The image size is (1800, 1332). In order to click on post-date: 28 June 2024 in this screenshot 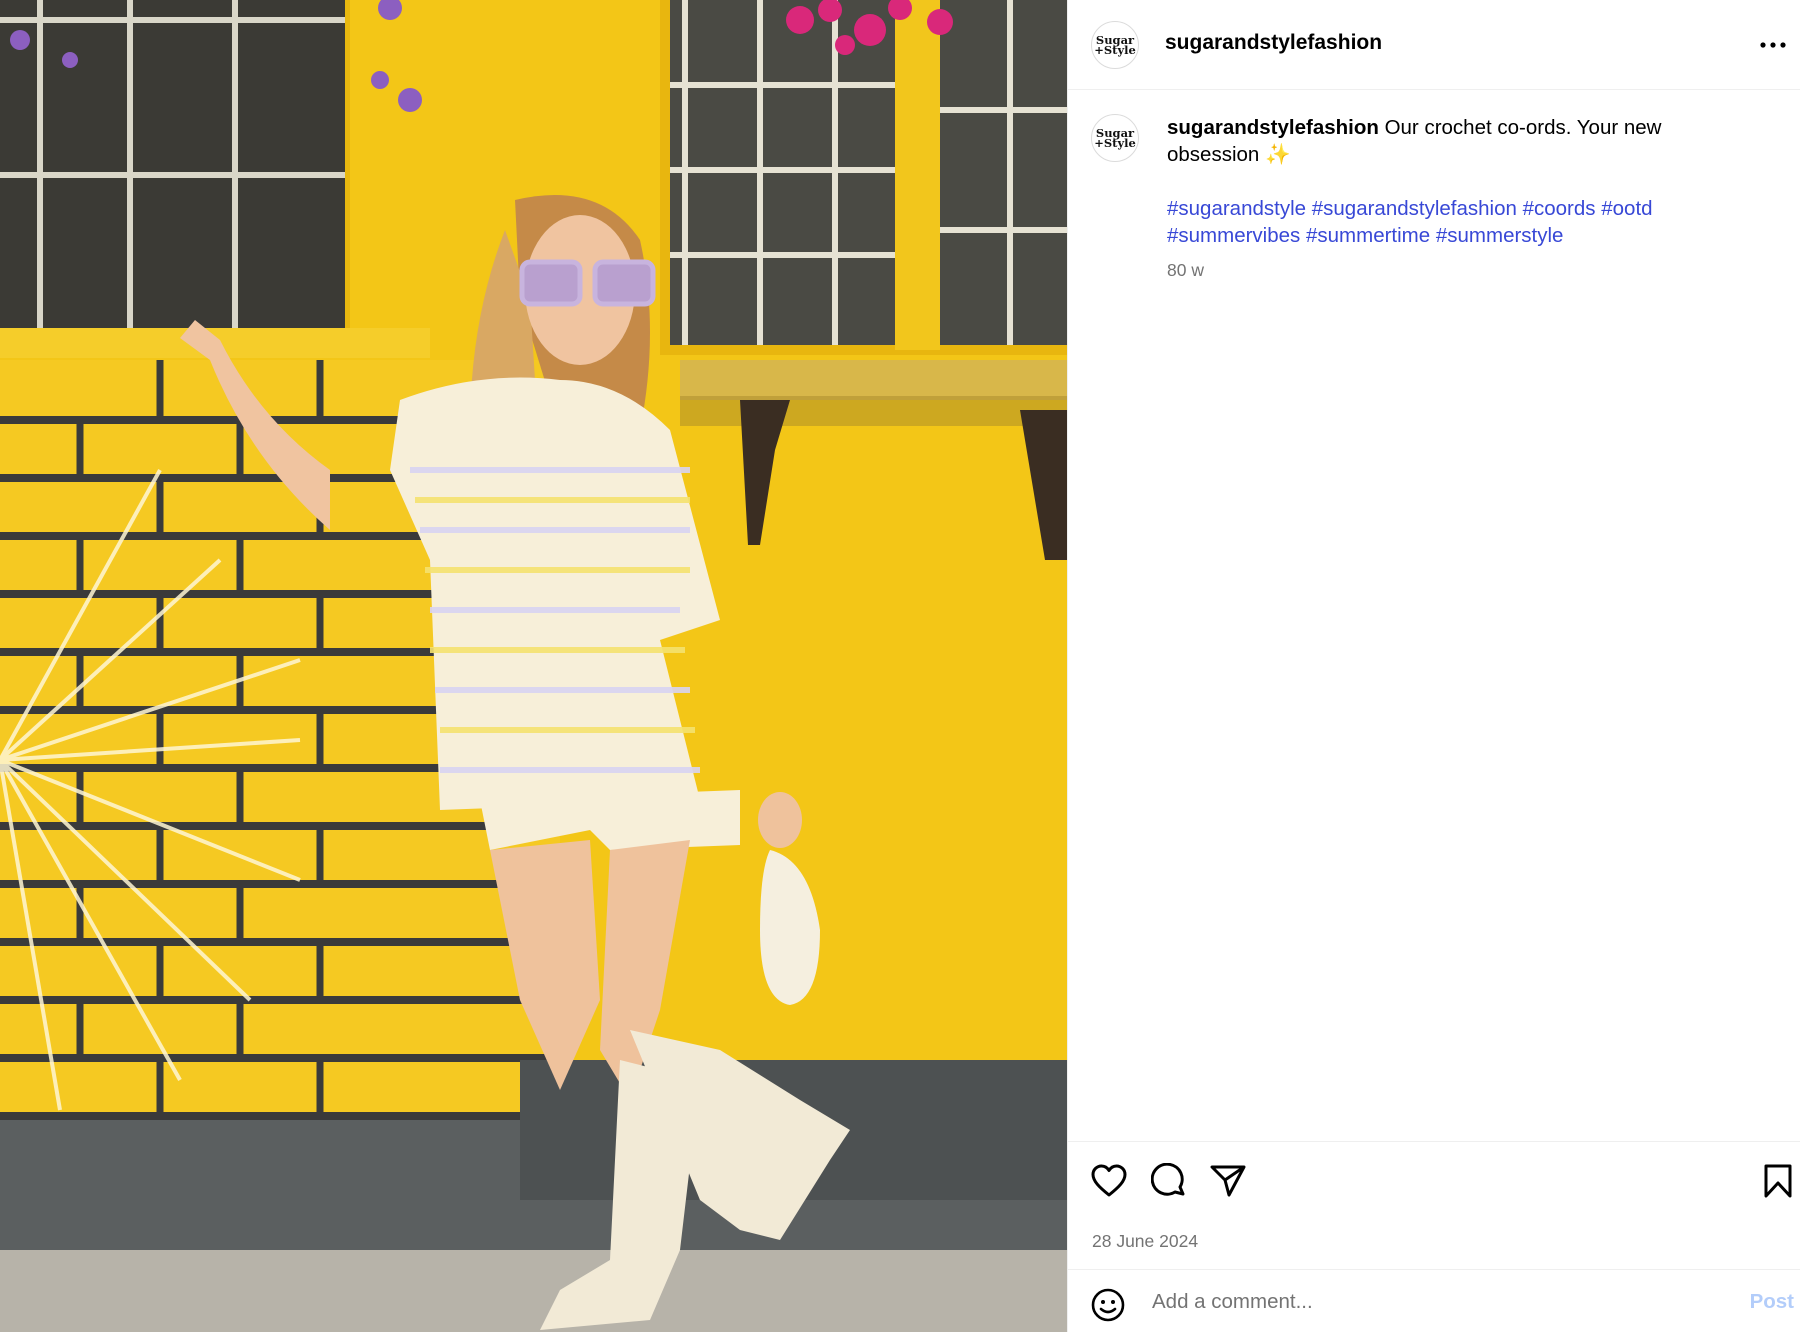, I will do `click(1145, 1241)`.